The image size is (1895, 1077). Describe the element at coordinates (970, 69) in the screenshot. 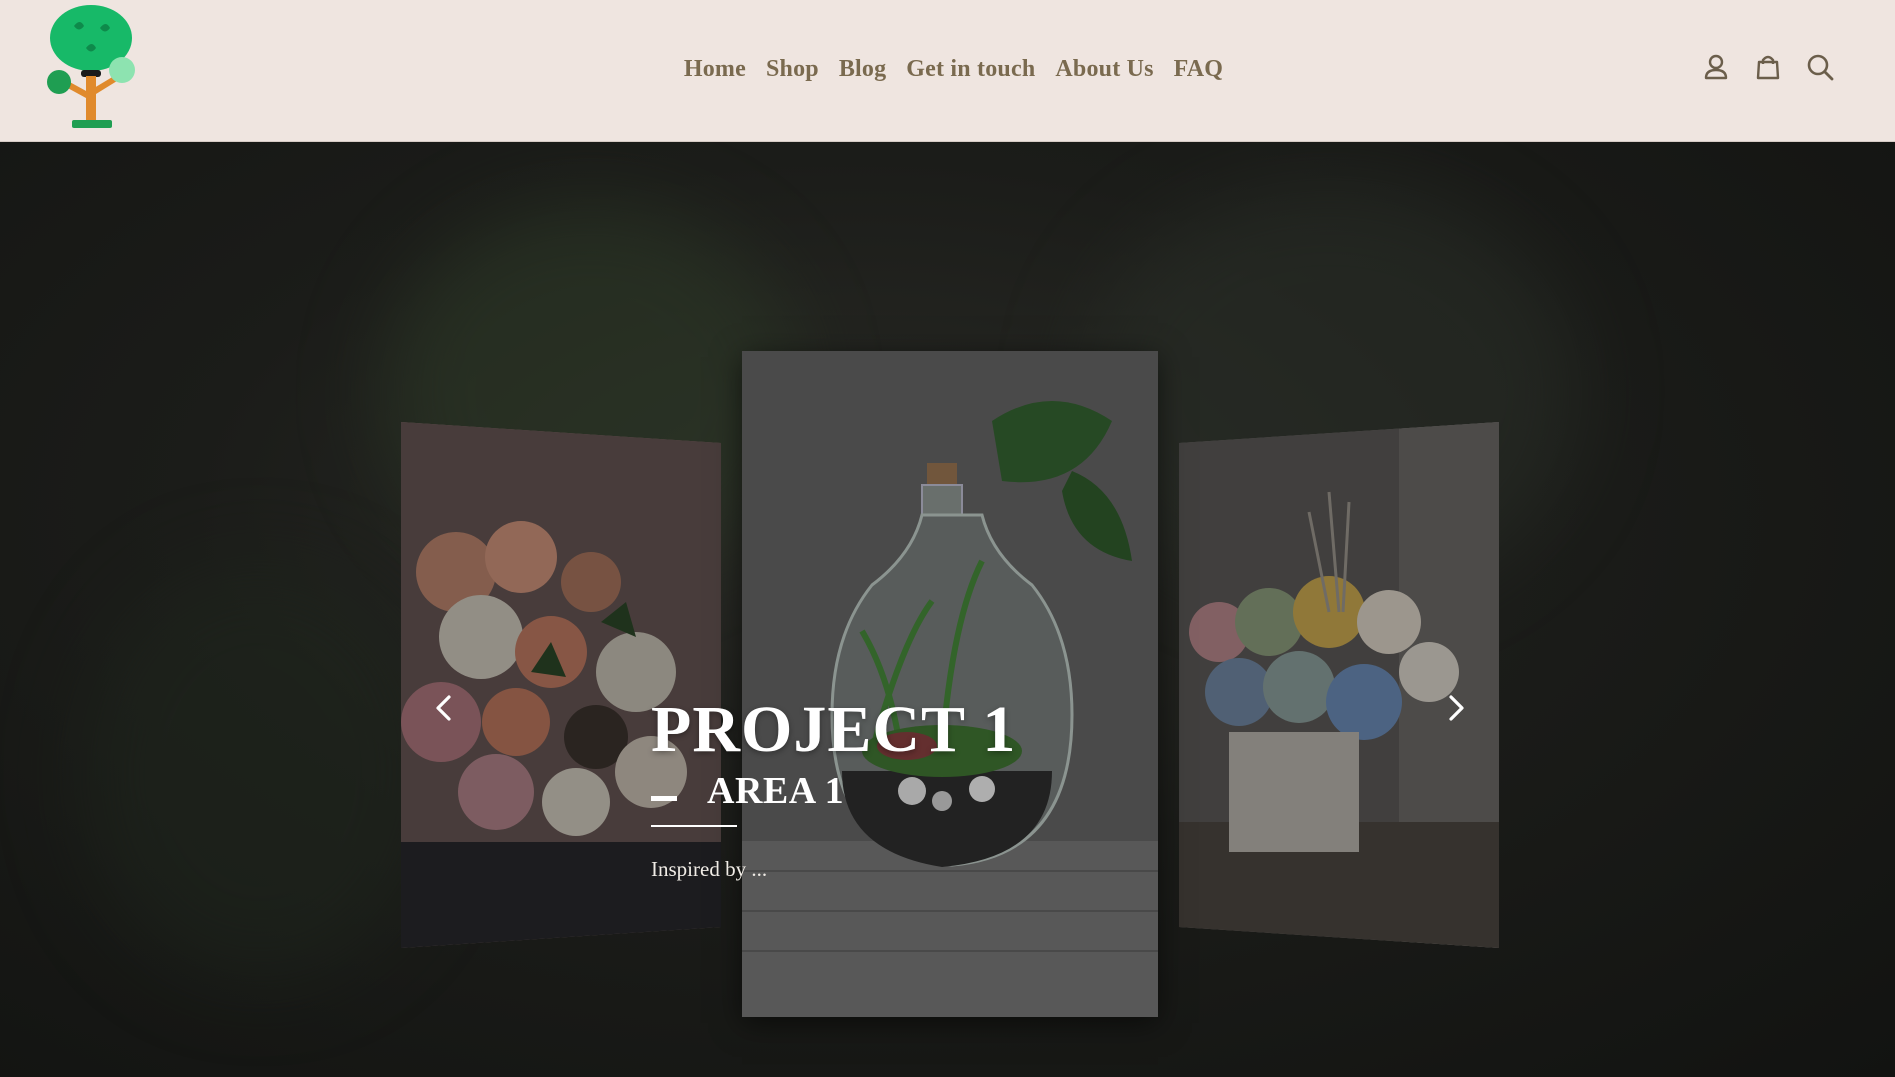

I see `nav-item-get-in-touch: Get in touch` at that location.